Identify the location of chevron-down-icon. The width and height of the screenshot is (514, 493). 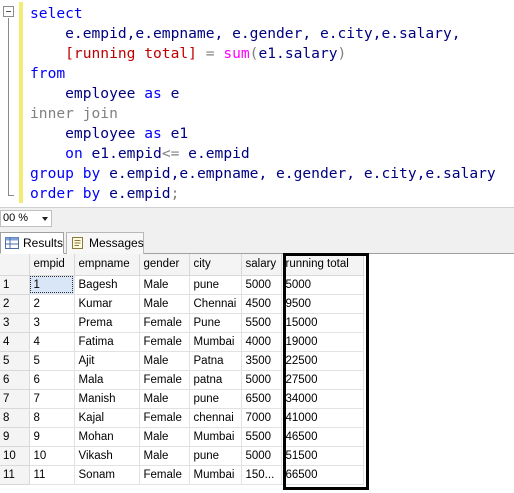
(45, 219).